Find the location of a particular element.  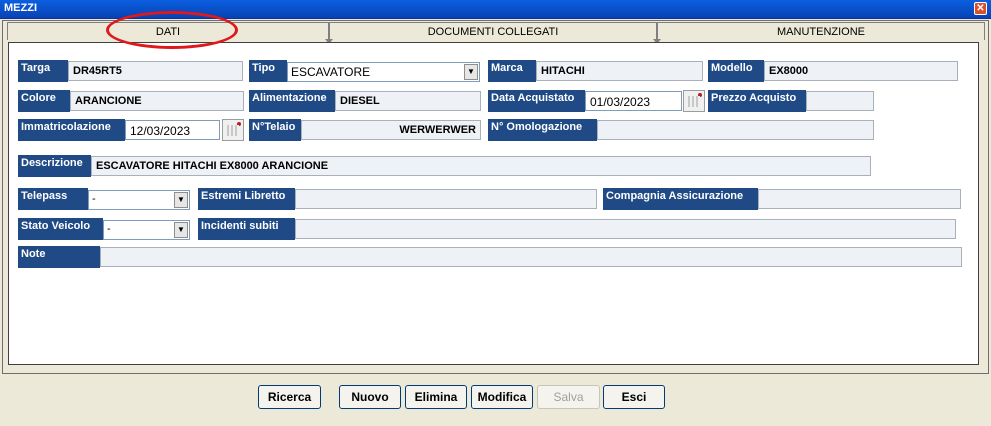

marca-label: Marca is located at coordinates (512, 71).